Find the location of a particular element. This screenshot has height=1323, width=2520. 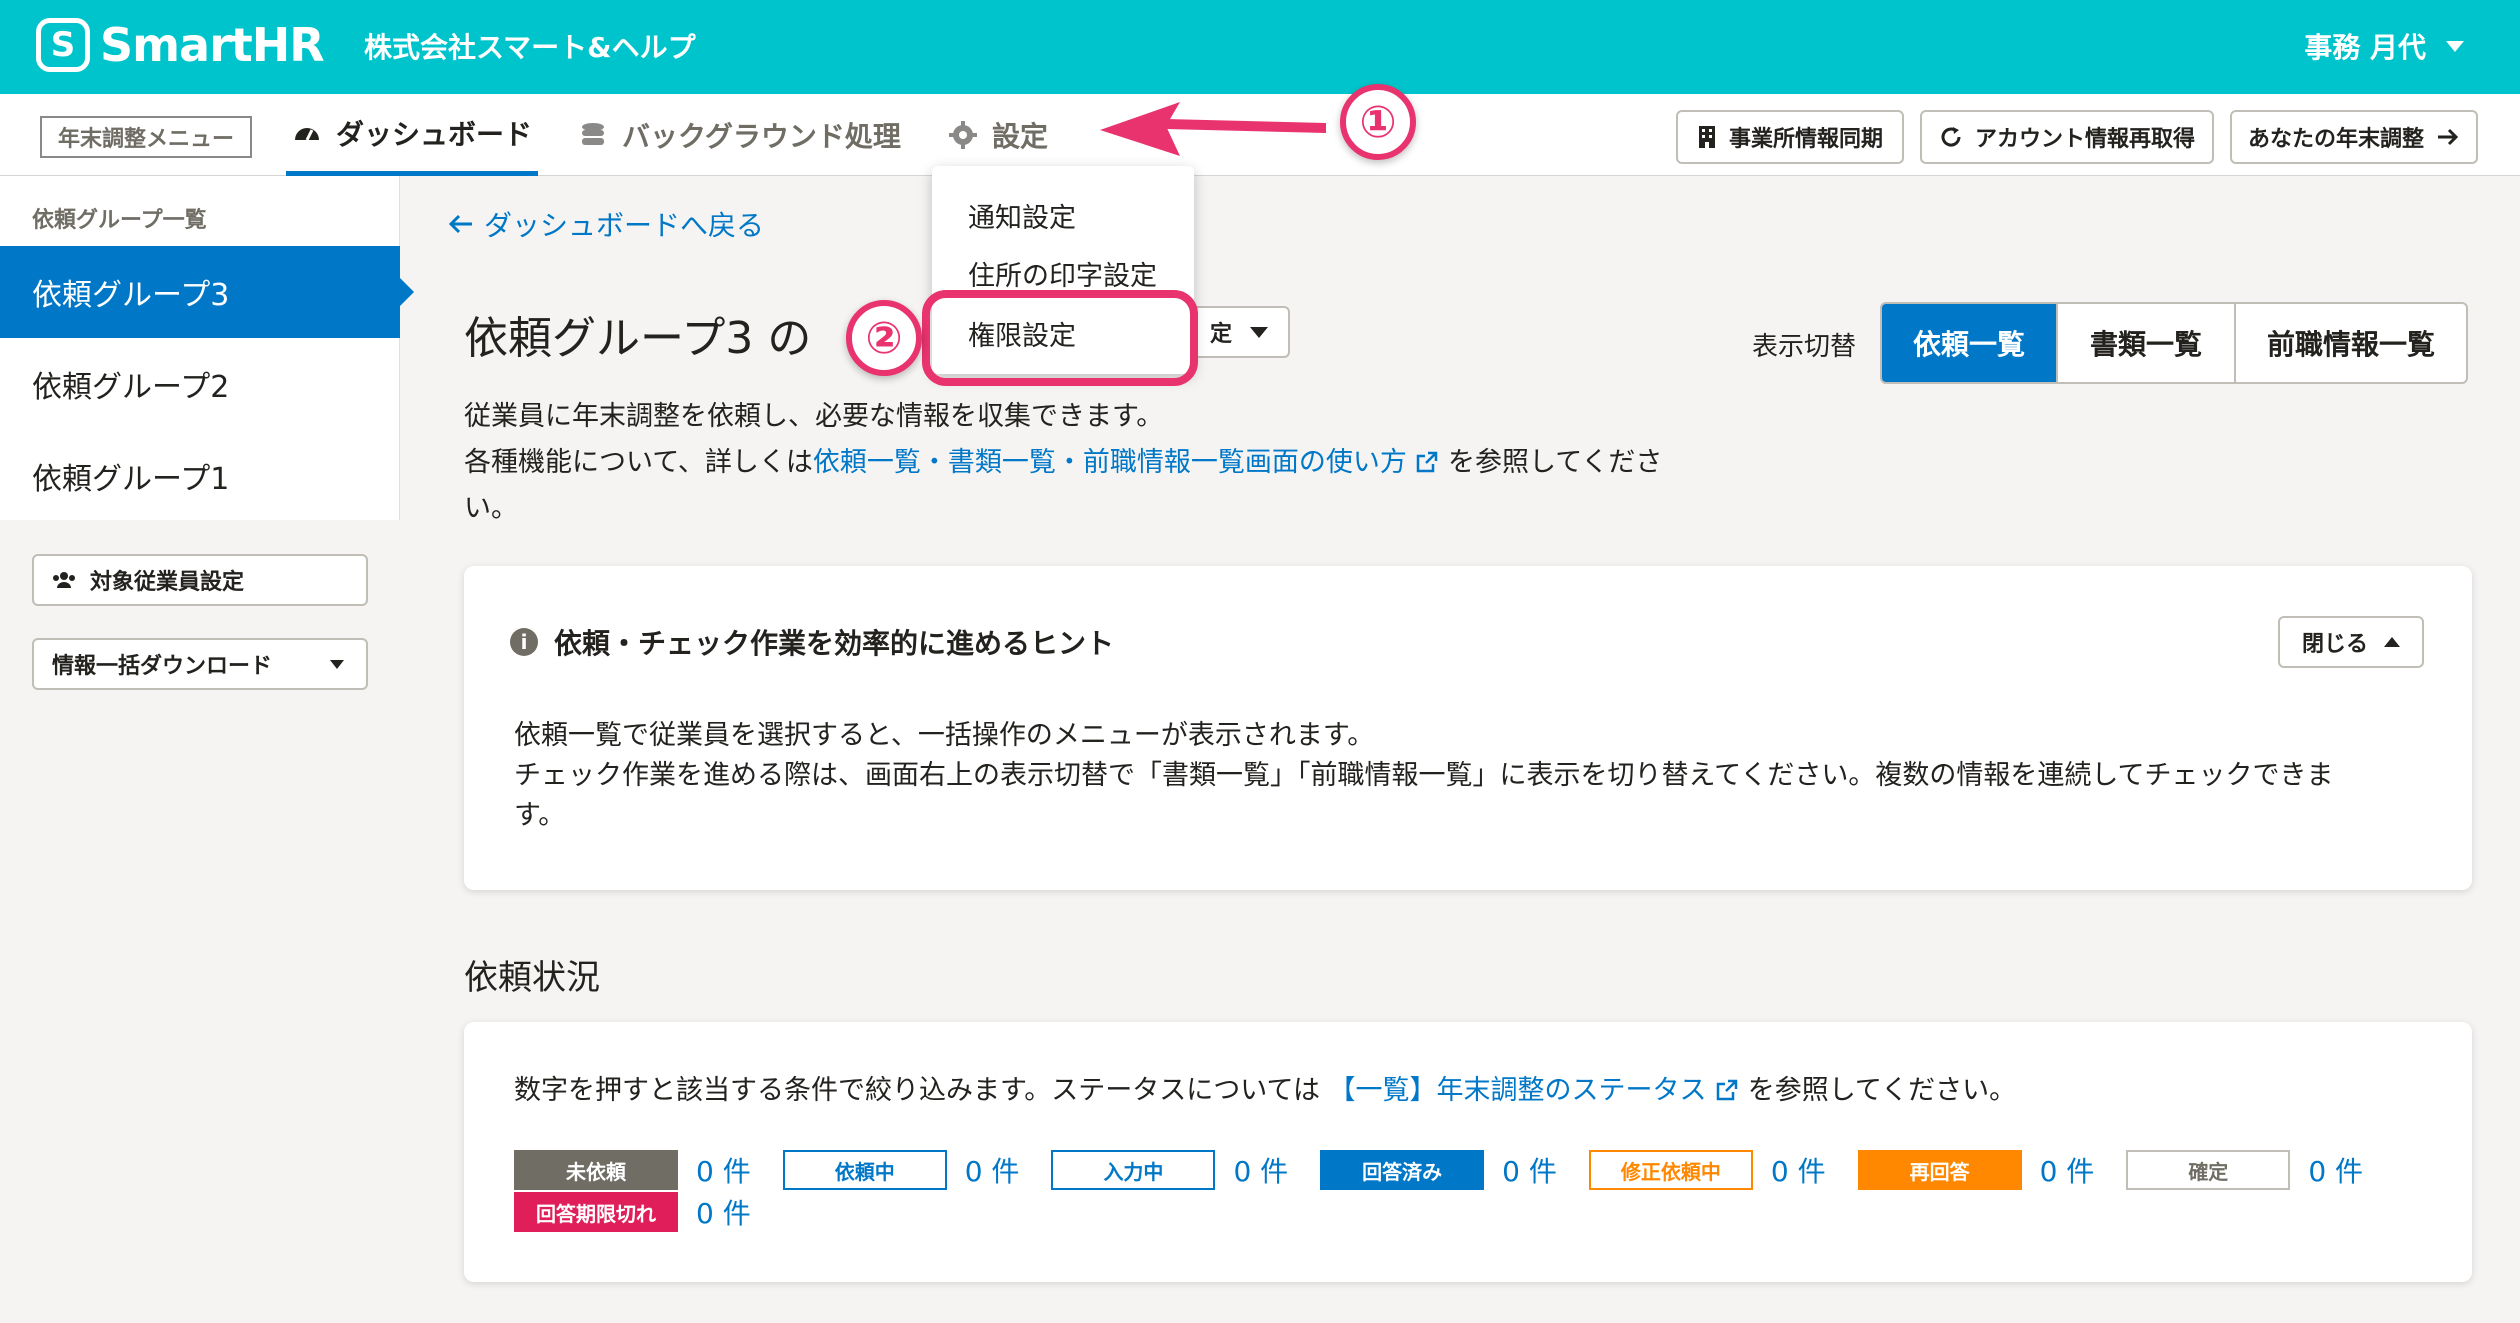

user-menu: 事務 月代 is located at coordinates (2384, 46).